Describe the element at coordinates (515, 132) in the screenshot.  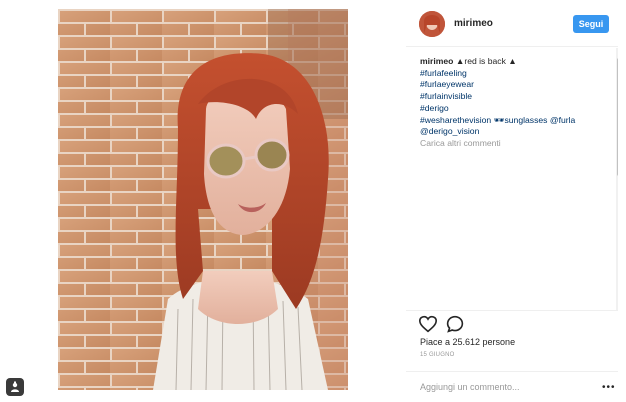
I see `mention-link: @derigo_vision` at that location.